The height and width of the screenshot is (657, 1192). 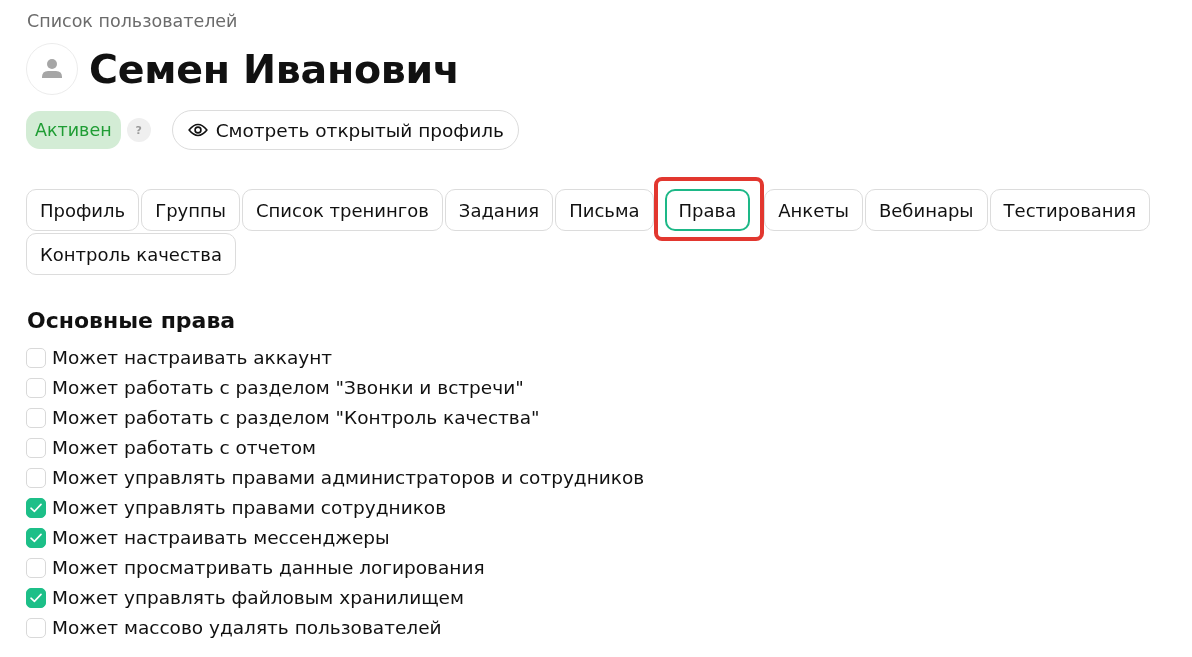 I want to click on tab: Тестирования, so click(x=1070, y=210).